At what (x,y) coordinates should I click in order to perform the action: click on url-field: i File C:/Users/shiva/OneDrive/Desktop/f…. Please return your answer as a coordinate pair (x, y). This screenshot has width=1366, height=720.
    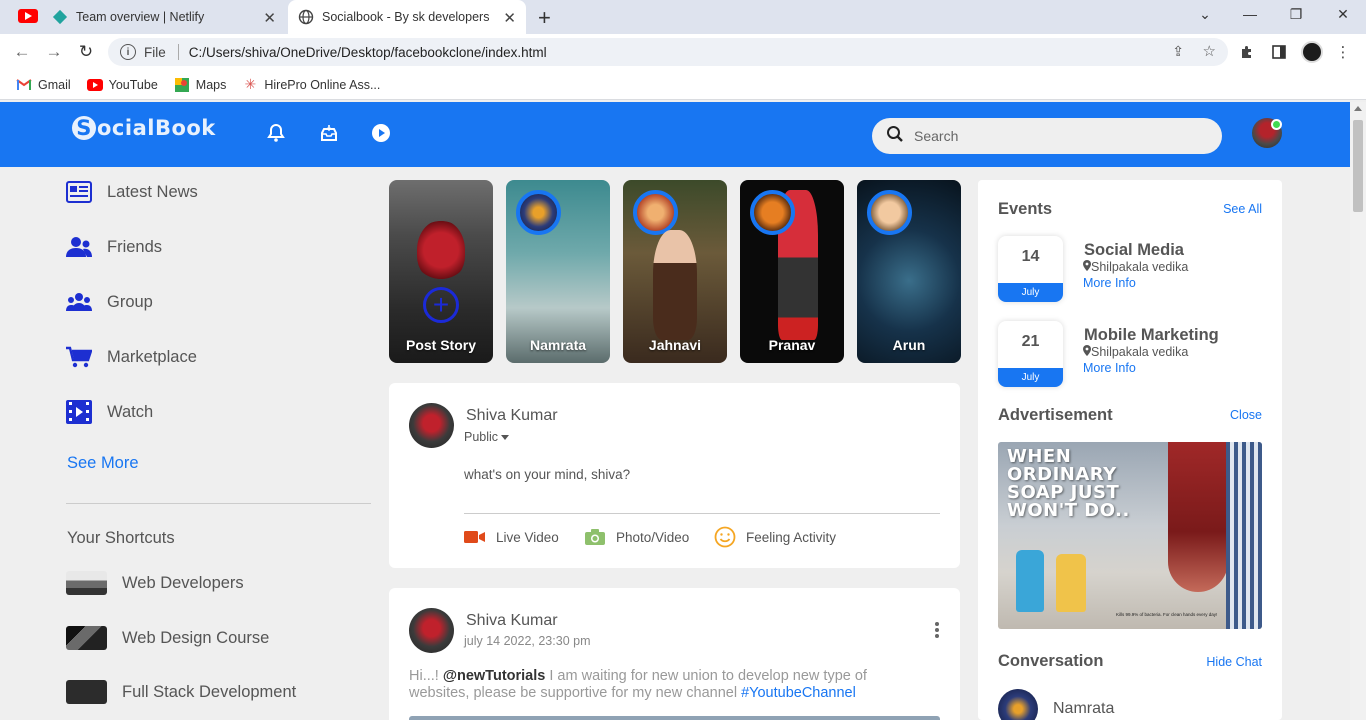
    Looking at the image, I should click on (668, 52).